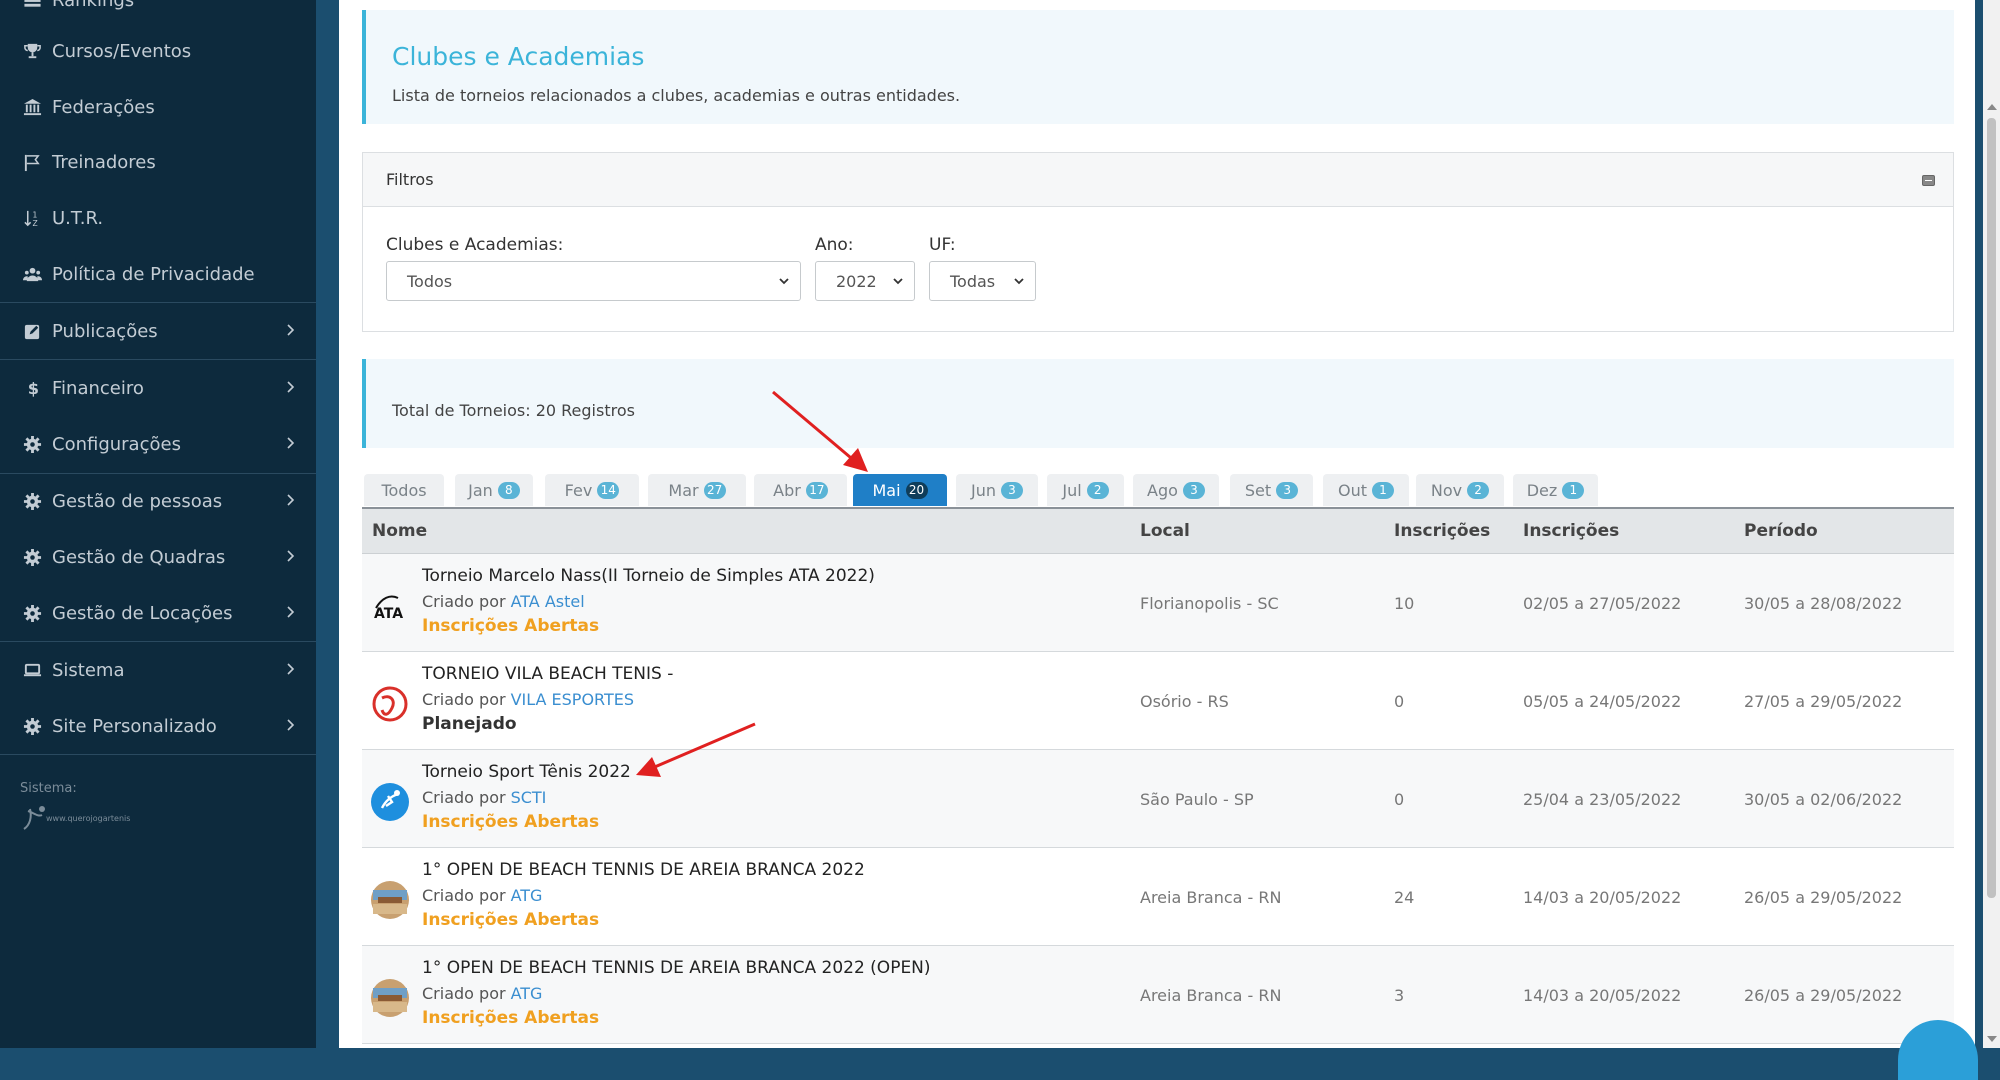  Describe the element at coordinates (1352, 490) in the screenshot. I see `tab-label: Out` at that location.